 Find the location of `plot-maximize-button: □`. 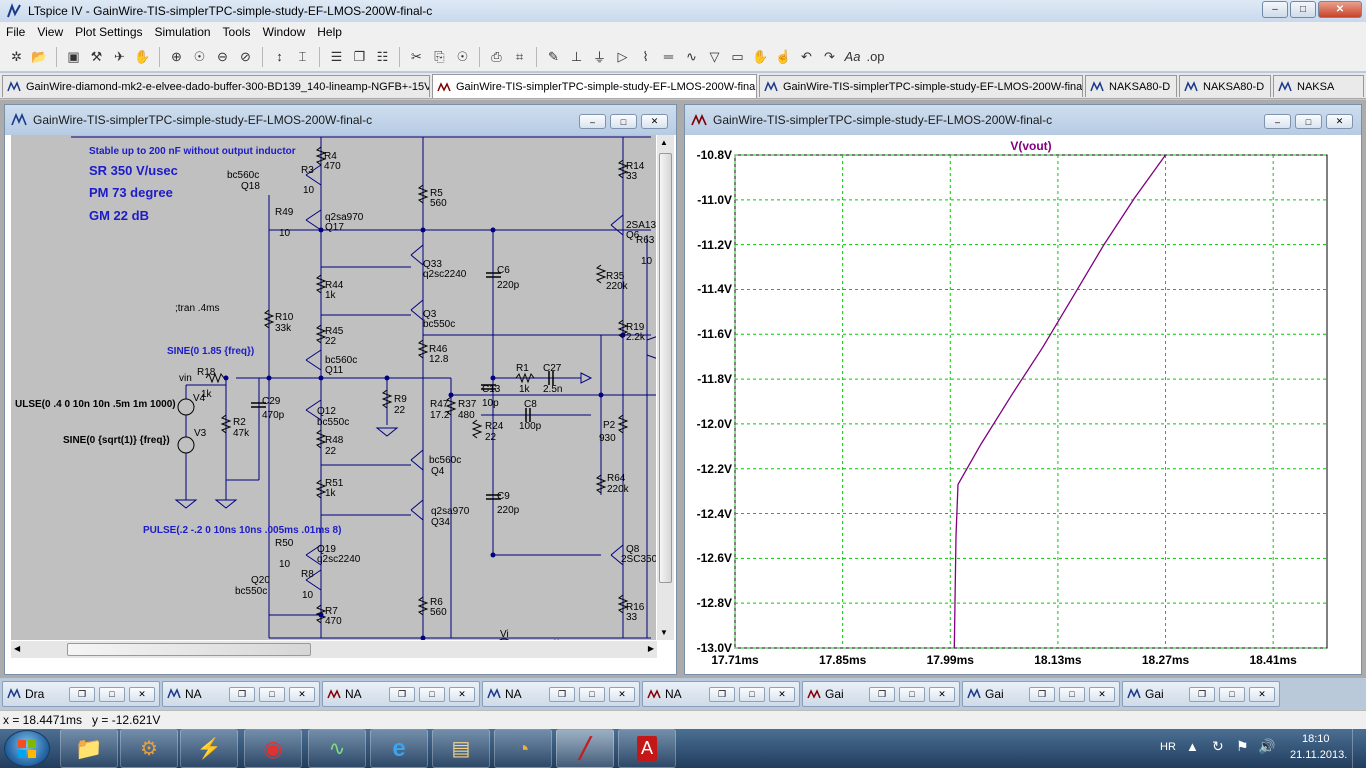

plot-maximize-button: □ is located at coordinates (1308, 121).